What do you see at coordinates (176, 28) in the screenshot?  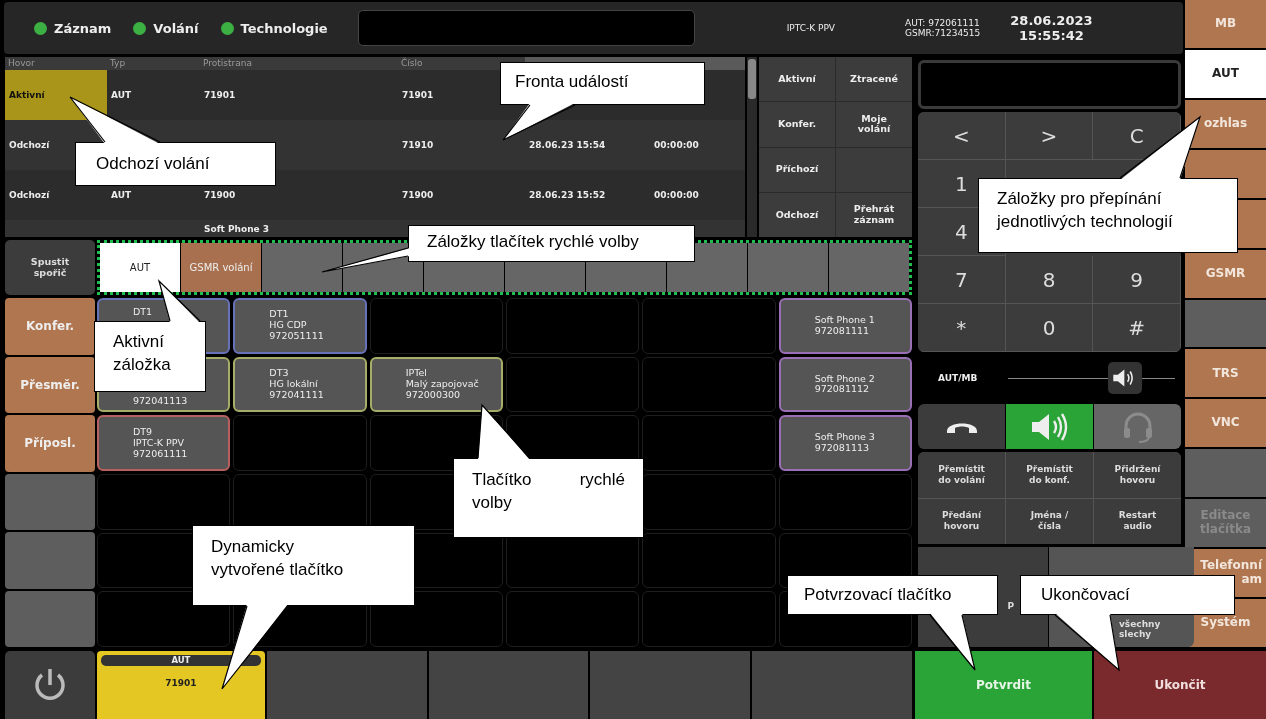 I see `status-label: Volání` at bounding box center [176, 28].